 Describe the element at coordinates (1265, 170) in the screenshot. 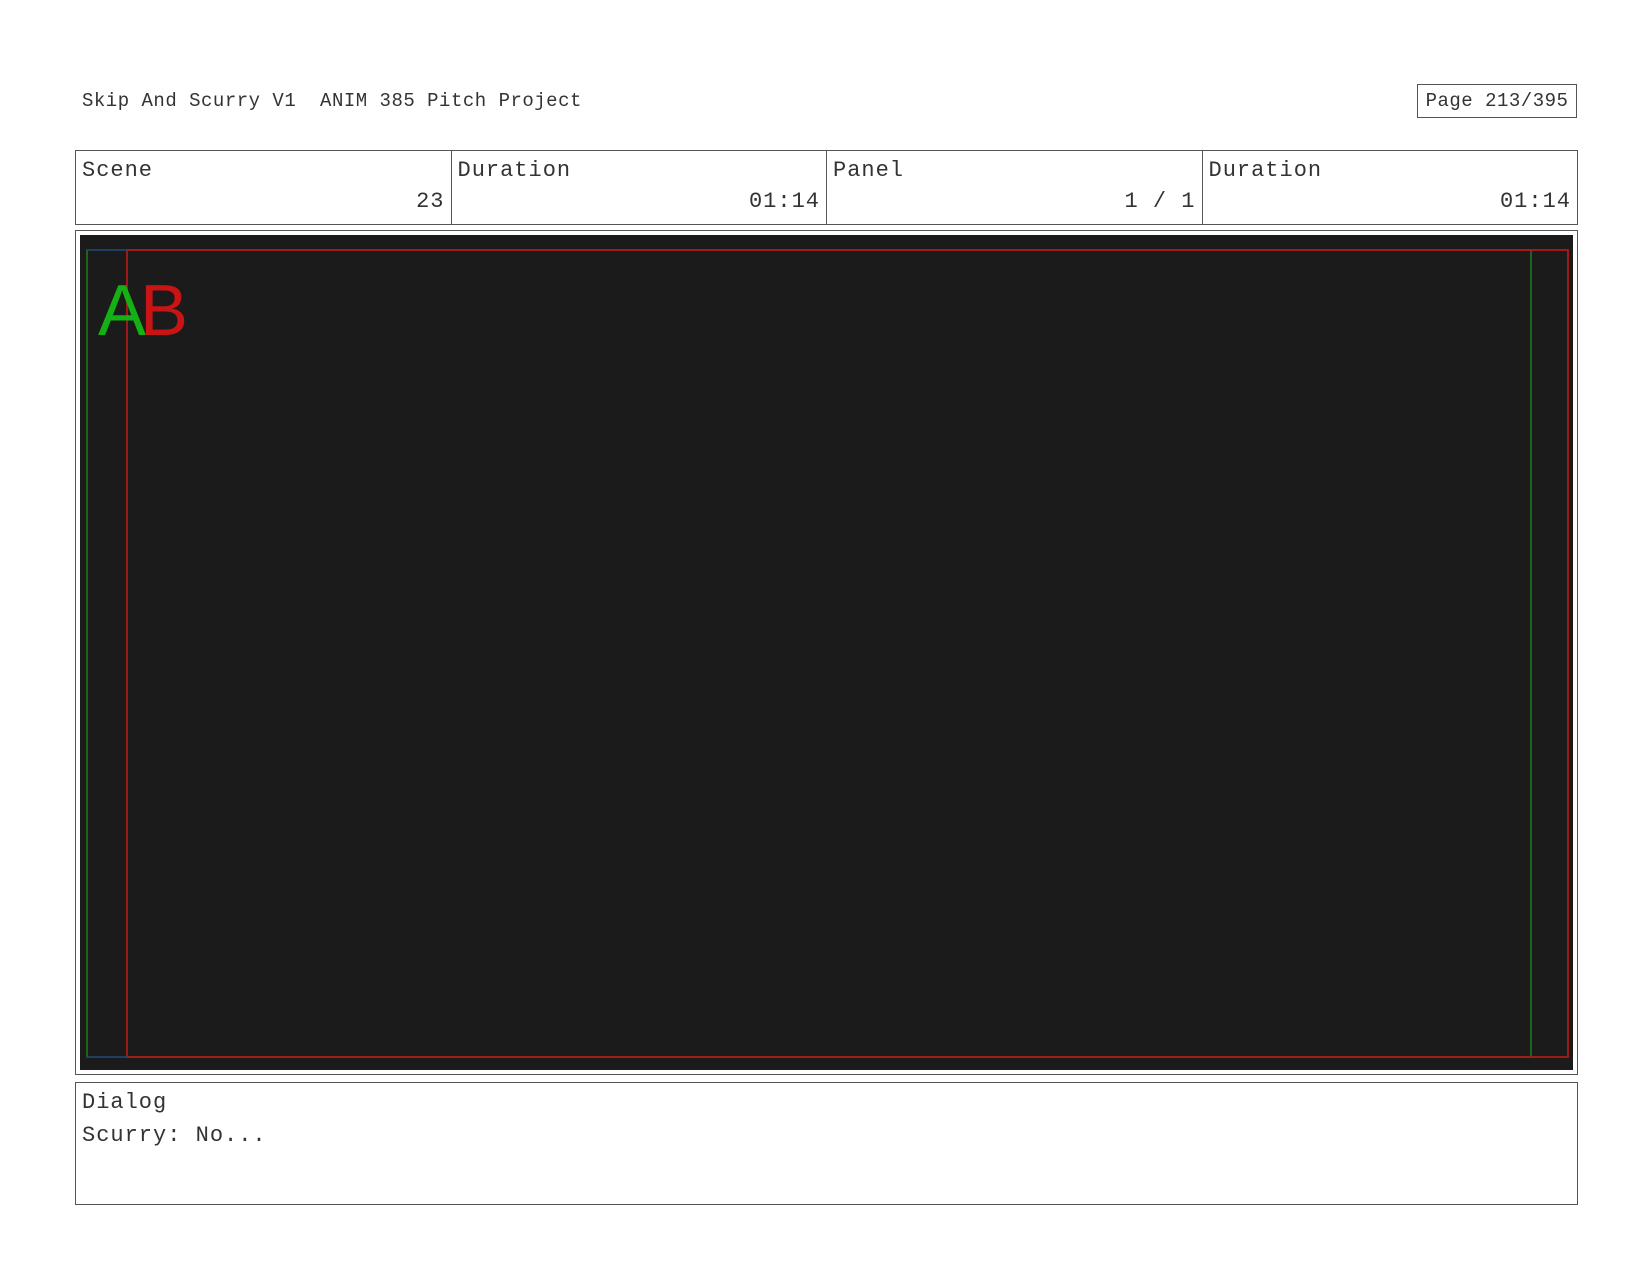

I see `panel-duration-label: Duration` at that location.